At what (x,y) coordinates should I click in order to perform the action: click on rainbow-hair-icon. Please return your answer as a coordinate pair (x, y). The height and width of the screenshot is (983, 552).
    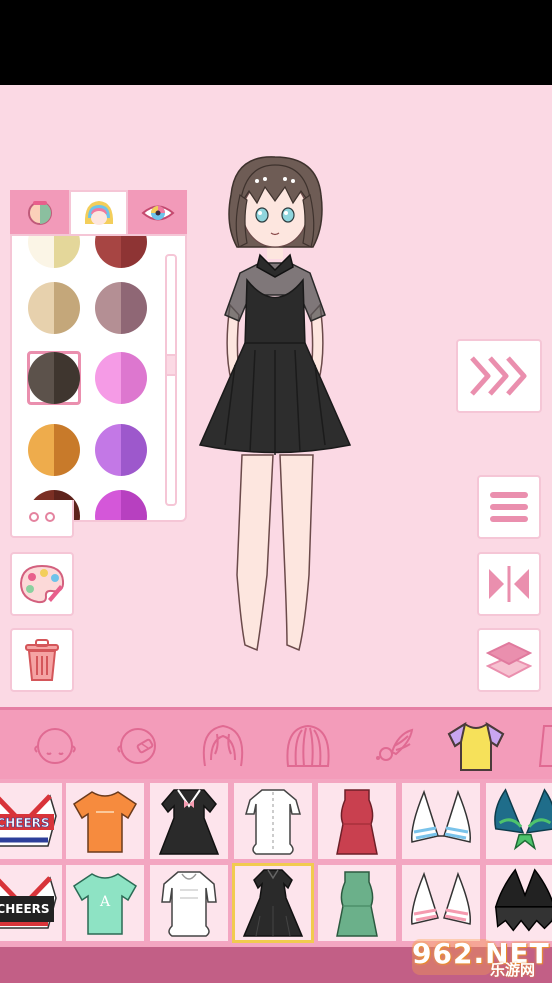
    Looking at the image, I should click on (98, 213).